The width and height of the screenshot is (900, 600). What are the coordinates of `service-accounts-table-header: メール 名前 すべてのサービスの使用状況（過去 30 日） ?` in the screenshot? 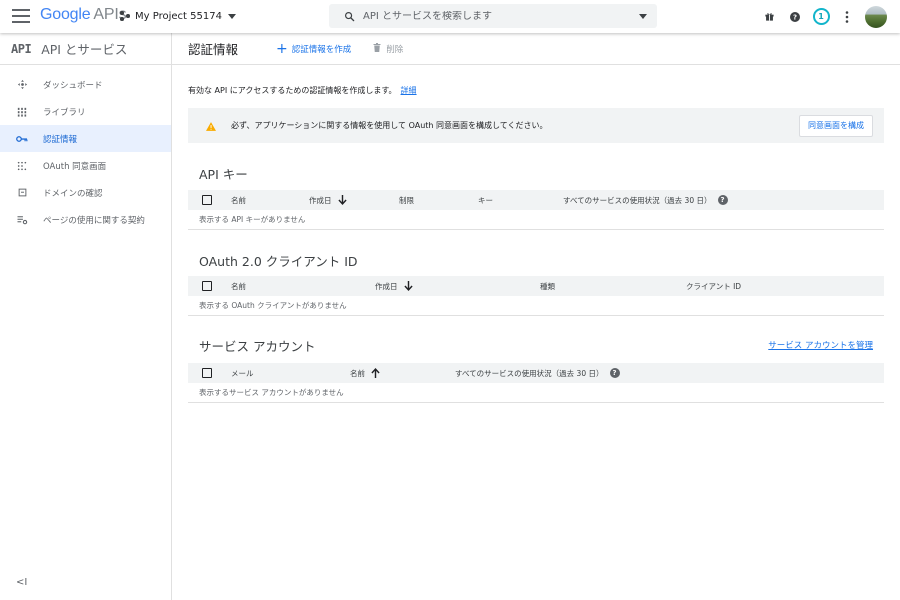 It's located at (536, 373).